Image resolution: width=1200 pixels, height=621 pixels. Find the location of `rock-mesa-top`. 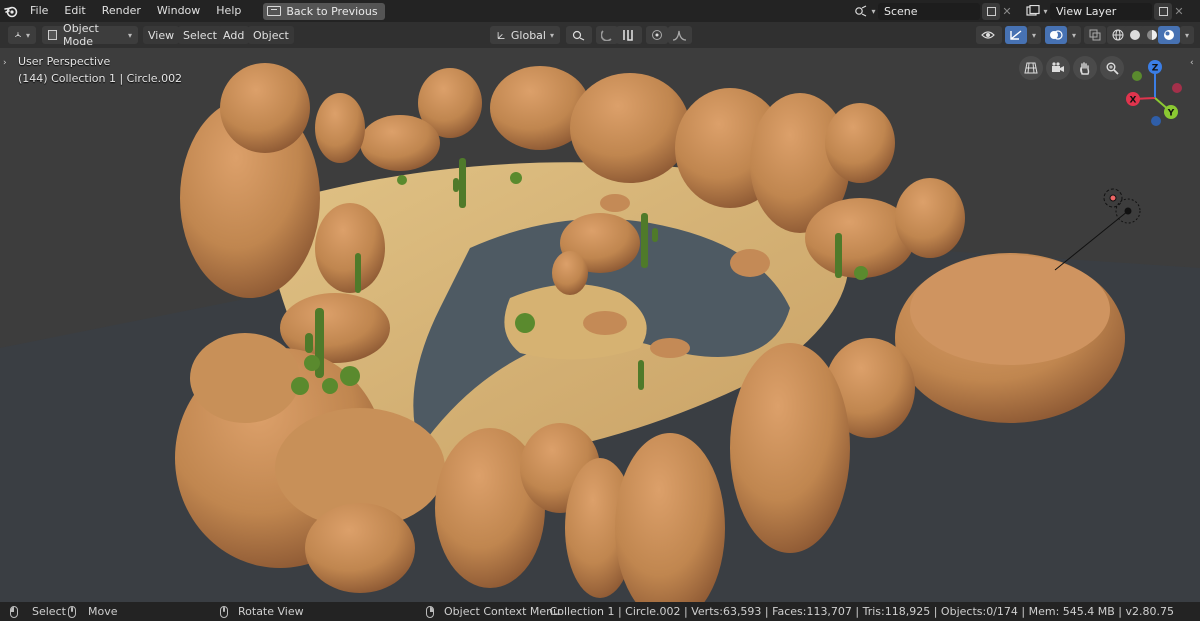

rock-mesa-top is located at coordinates (1010, 310).